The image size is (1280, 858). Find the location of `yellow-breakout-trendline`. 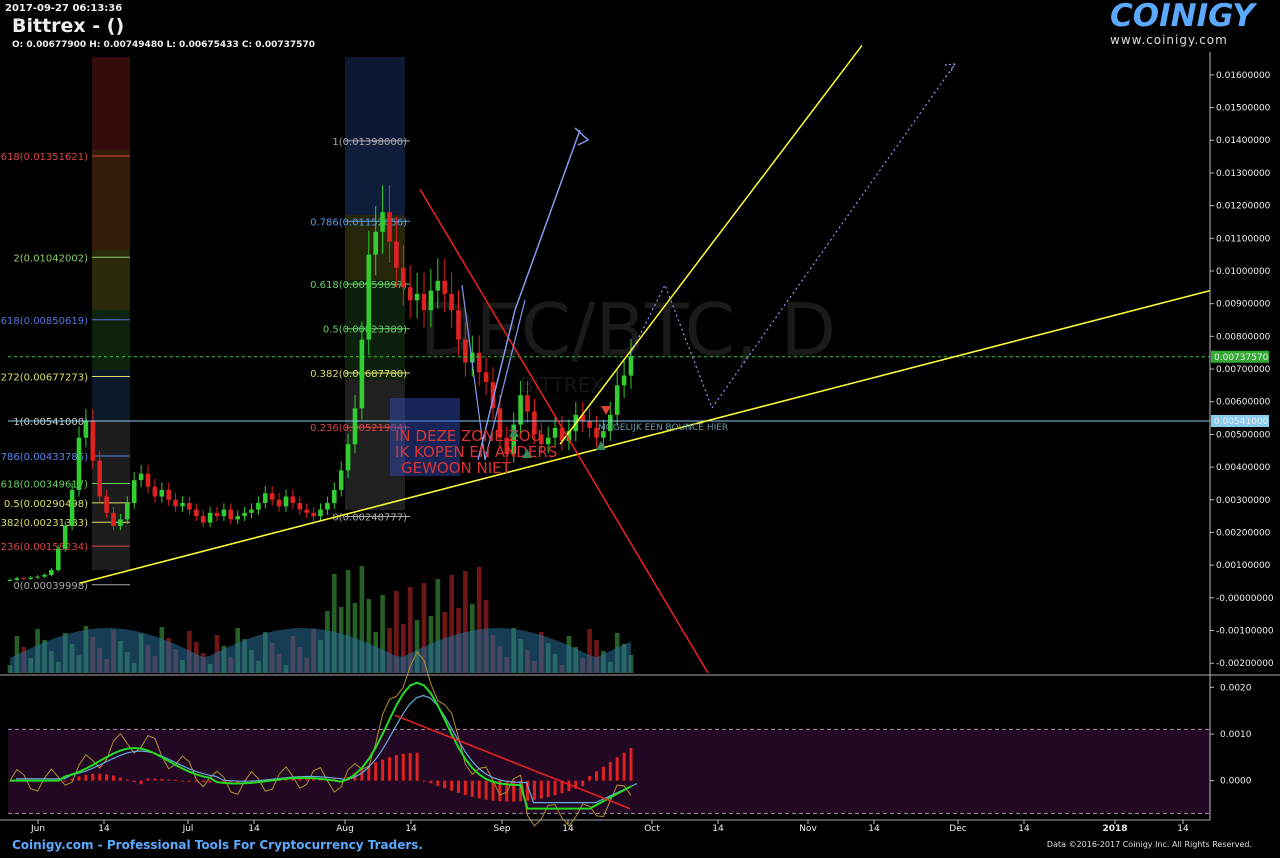

yellow-breakout-trendline is located at coordinates (711, 245).